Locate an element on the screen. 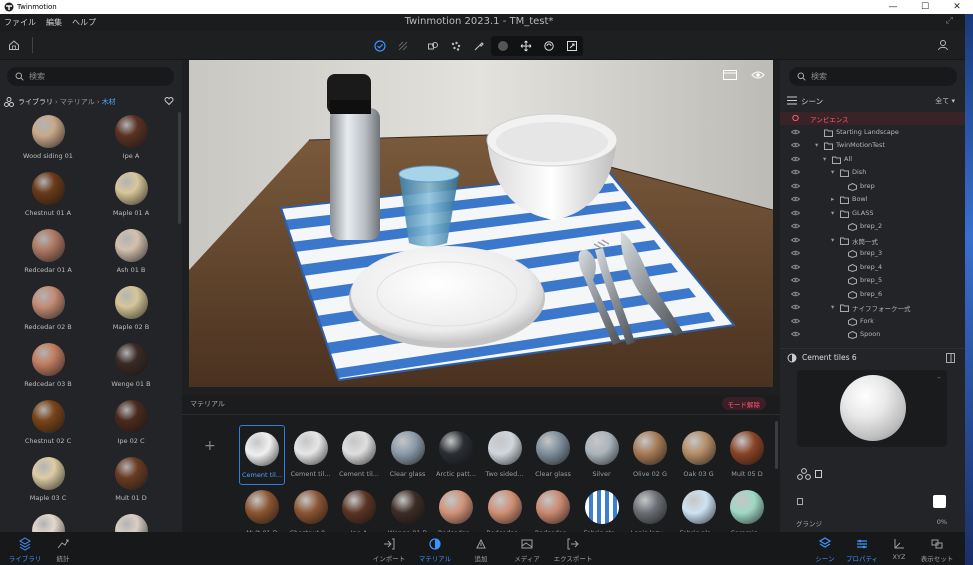  library-material-item: Mult 01 D is located at coordinates (131, 482).